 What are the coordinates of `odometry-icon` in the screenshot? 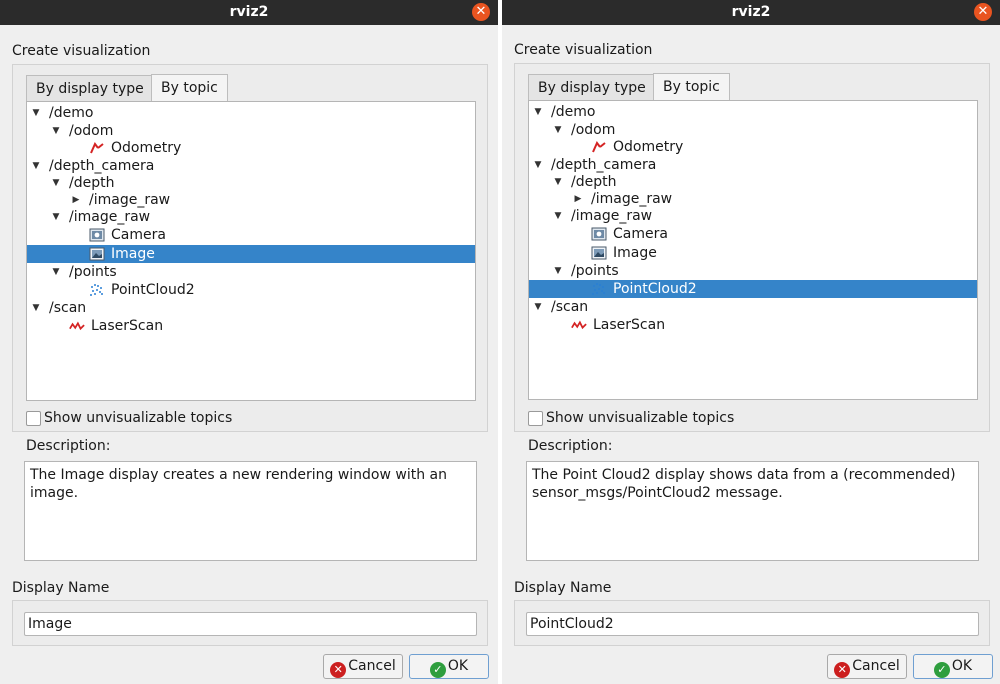 It's located at (599, 147).